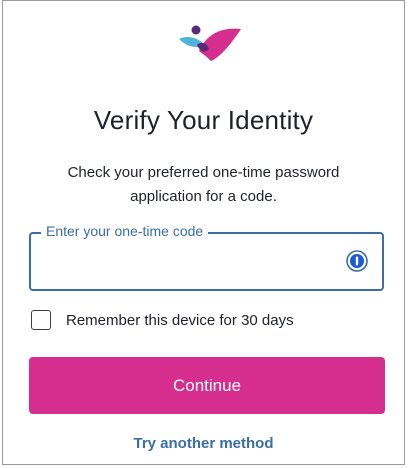 The height and width of the screenshot is (468, 410). I want to click on brand-logo-icon, so click(210, 43).